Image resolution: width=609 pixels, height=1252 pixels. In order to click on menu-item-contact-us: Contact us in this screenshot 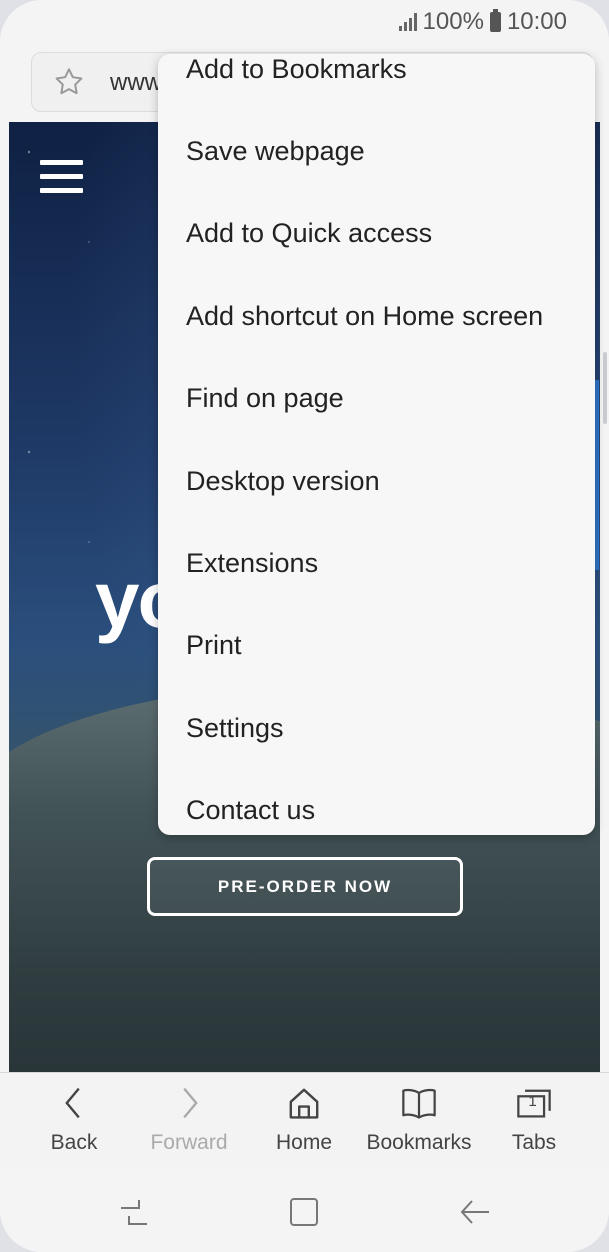, I will do `click(376, 802)`.